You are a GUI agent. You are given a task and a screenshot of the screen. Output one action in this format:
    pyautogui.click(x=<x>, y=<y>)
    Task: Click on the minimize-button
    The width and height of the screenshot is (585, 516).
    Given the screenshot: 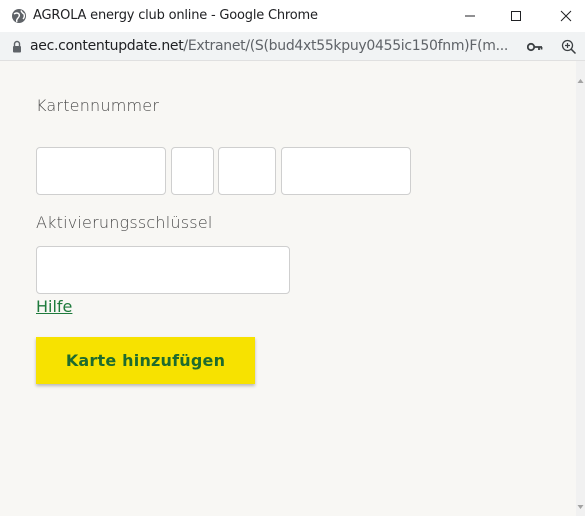 What is the action you would take?
    pyautogui.click(x=470, y=16)
    